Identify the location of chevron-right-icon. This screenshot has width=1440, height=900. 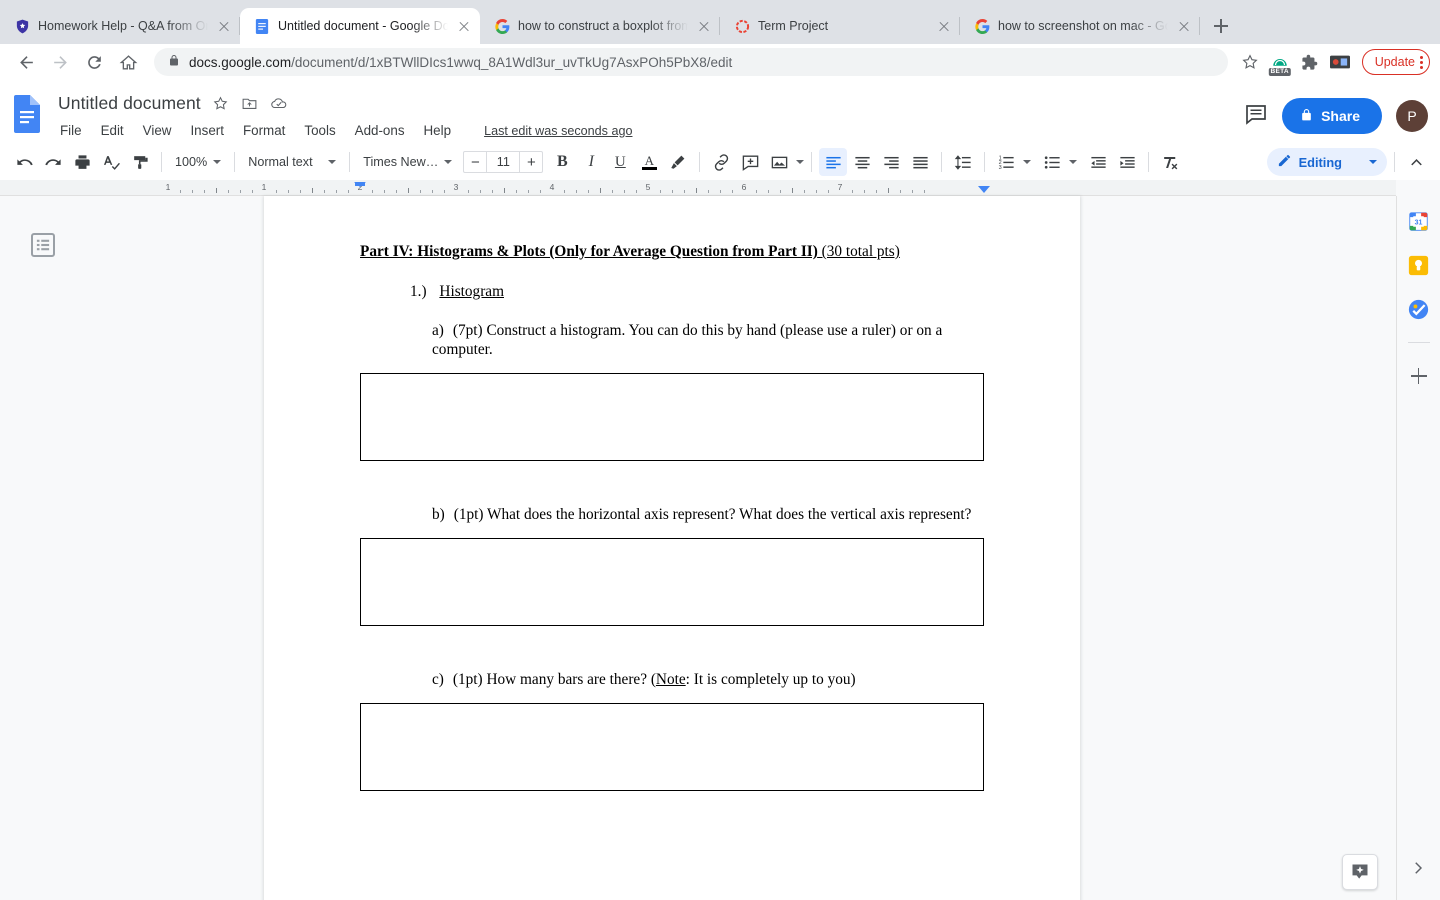
(1418, 868).